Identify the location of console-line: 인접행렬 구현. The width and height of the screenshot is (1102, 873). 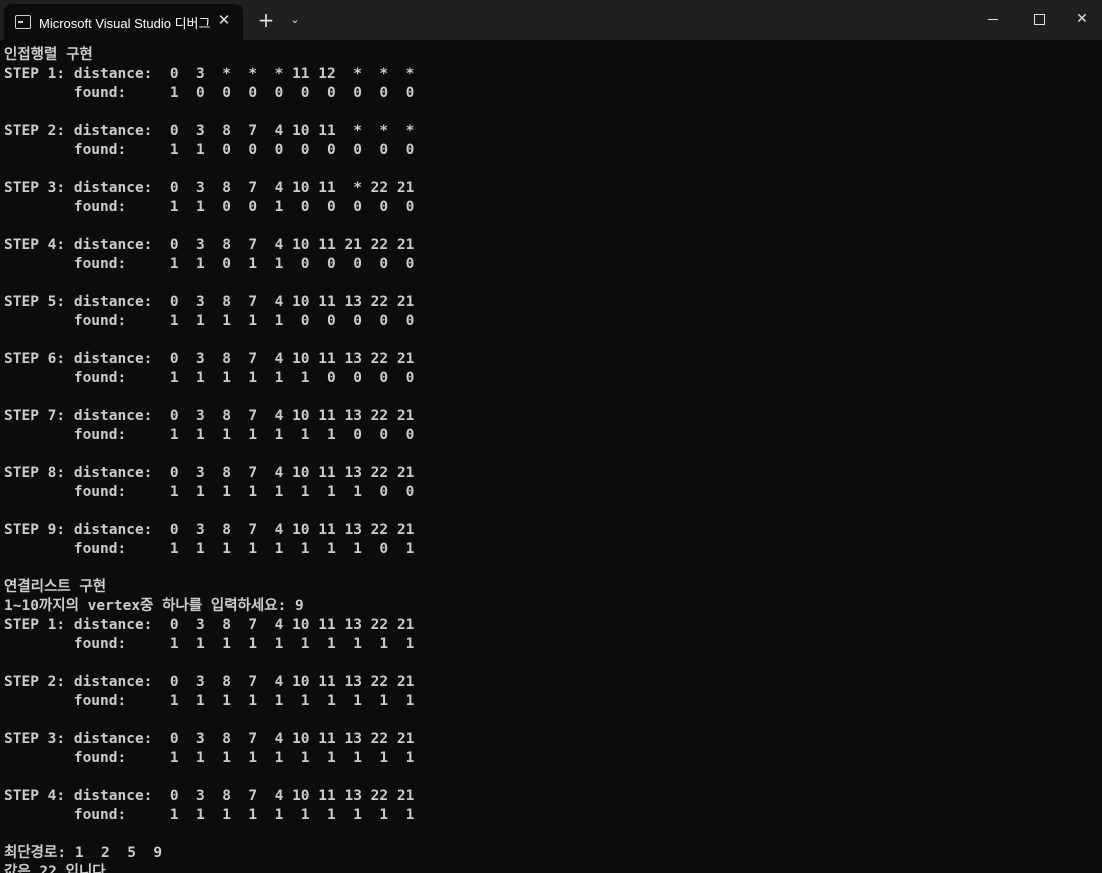
(48, 55).